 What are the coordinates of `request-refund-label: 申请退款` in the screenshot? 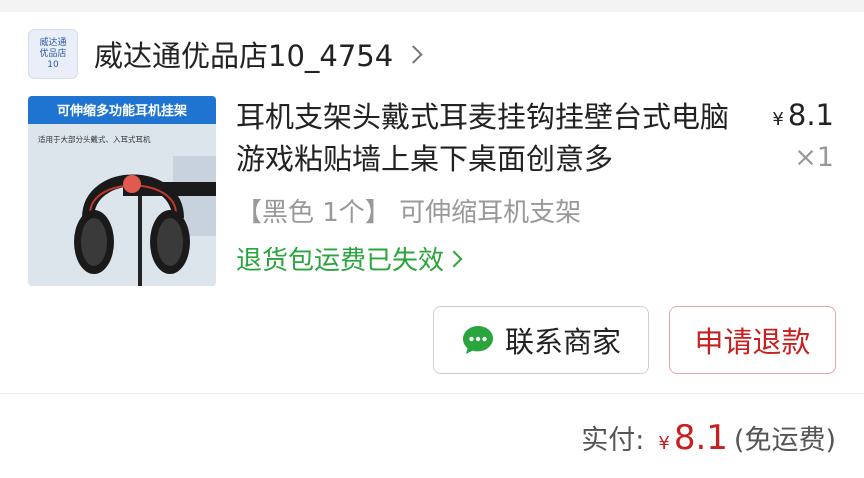 It's located at (752, 342).